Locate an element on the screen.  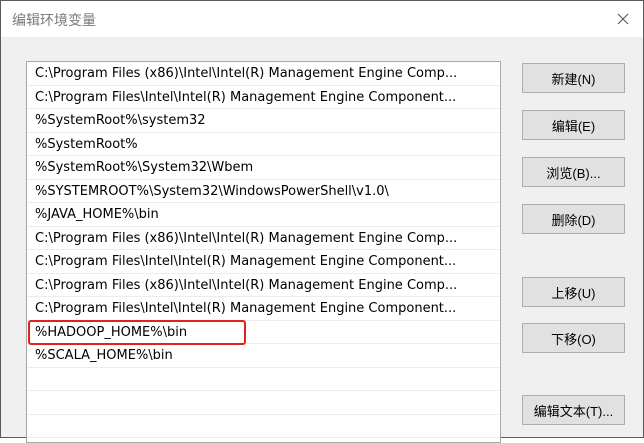
path-list-item: %HADOOP_HOME%\bin is located at coordinates (263, 332).